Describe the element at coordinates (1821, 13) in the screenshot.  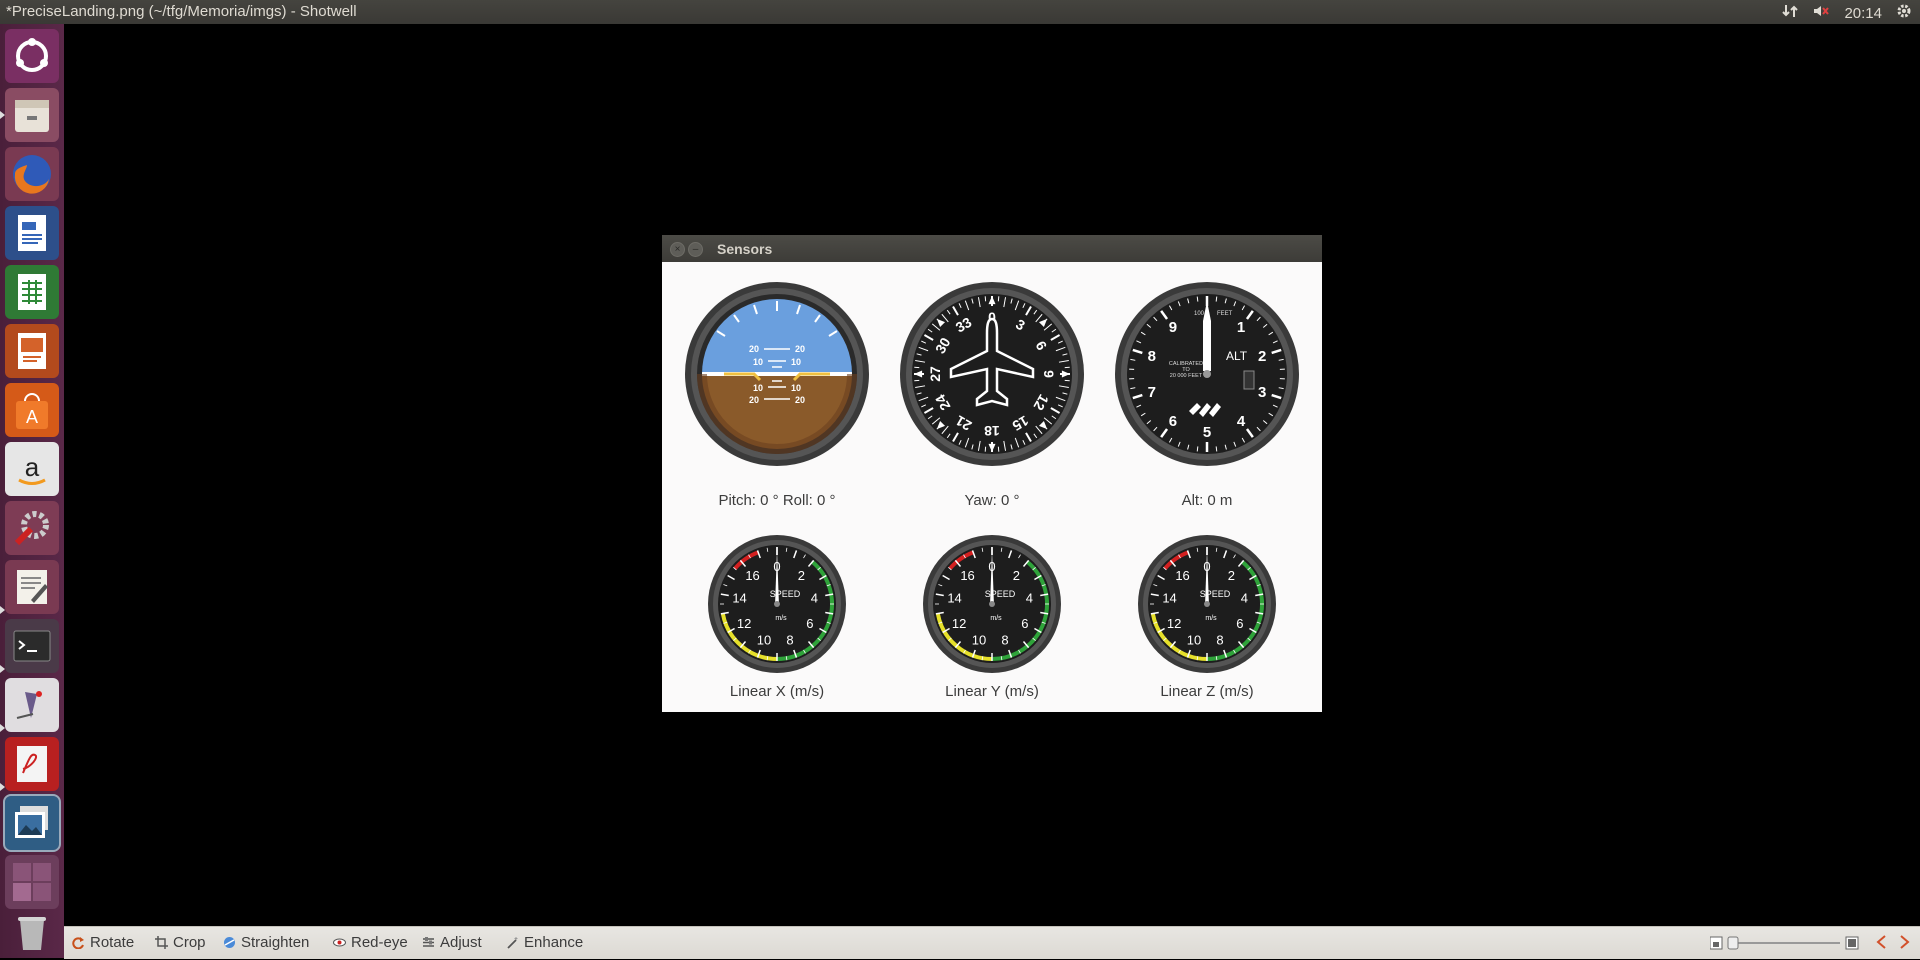
I see `volume-muted-icon` at that location.